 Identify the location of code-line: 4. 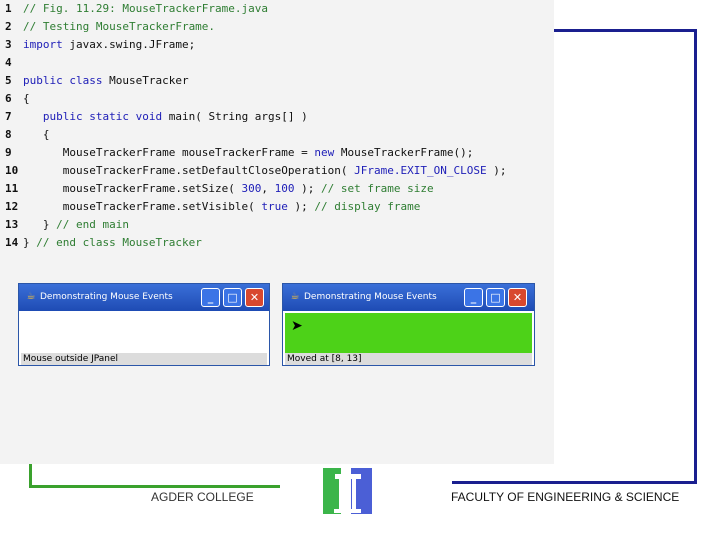
(11, 63).